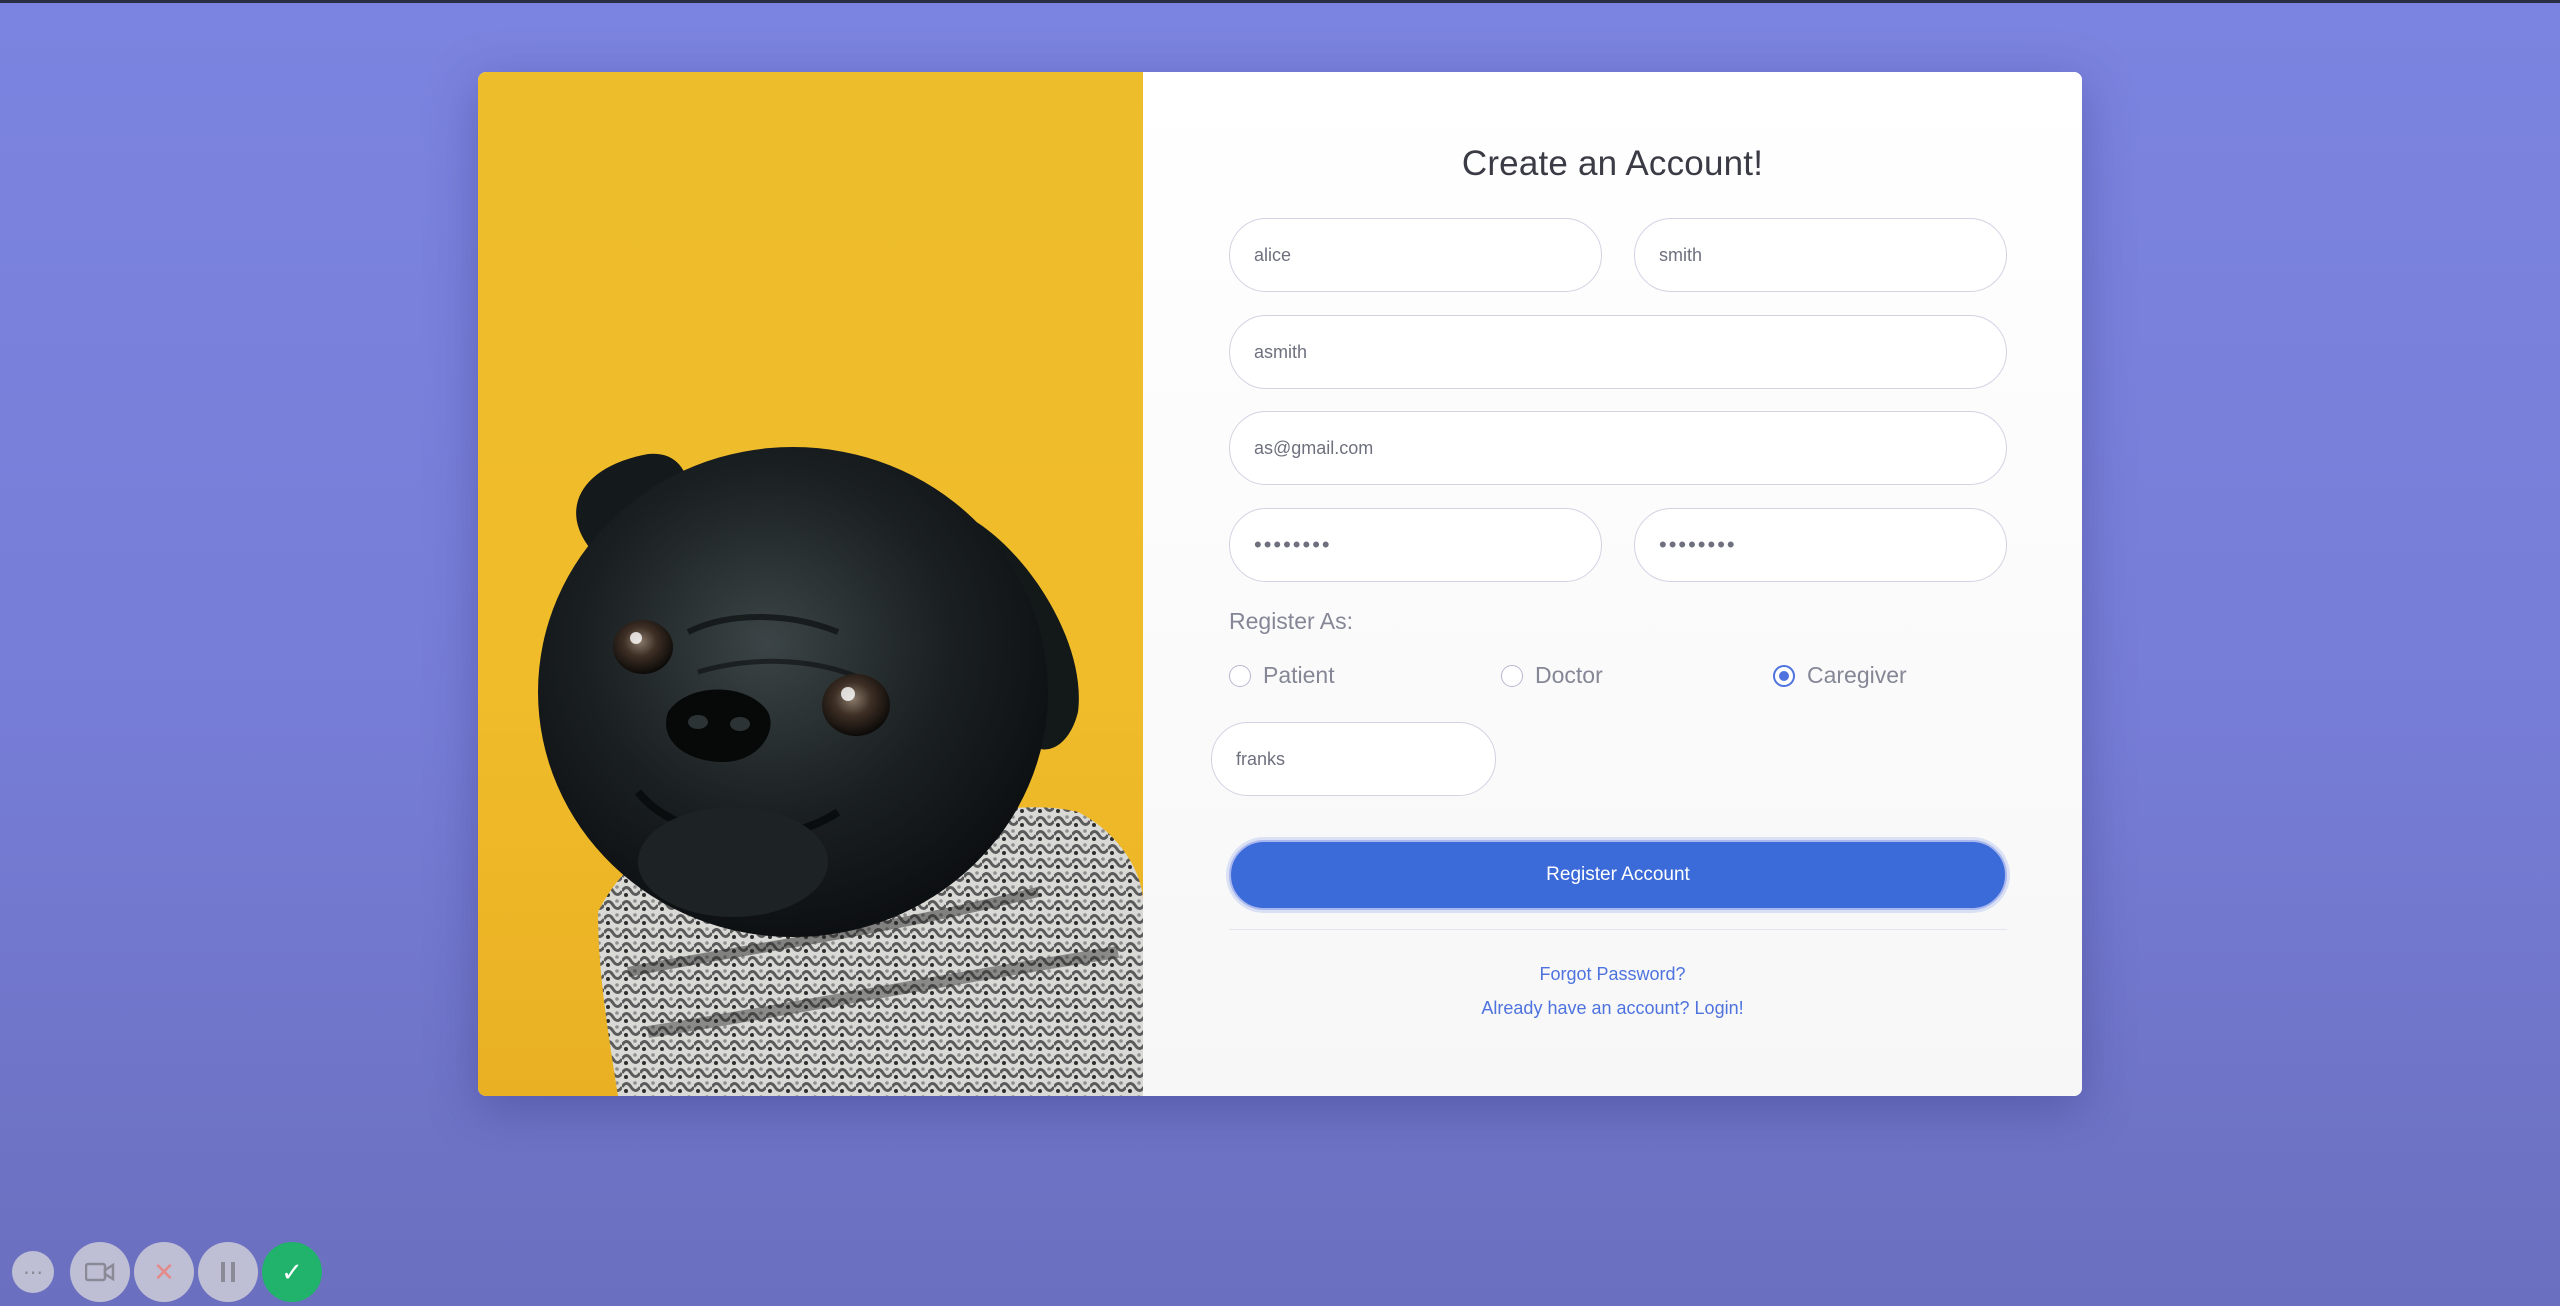 The image size is (2560, 1306). Describe the element at coordinates (1299, 675) in the screenshot. I see `patient-label: Patient` at that location.